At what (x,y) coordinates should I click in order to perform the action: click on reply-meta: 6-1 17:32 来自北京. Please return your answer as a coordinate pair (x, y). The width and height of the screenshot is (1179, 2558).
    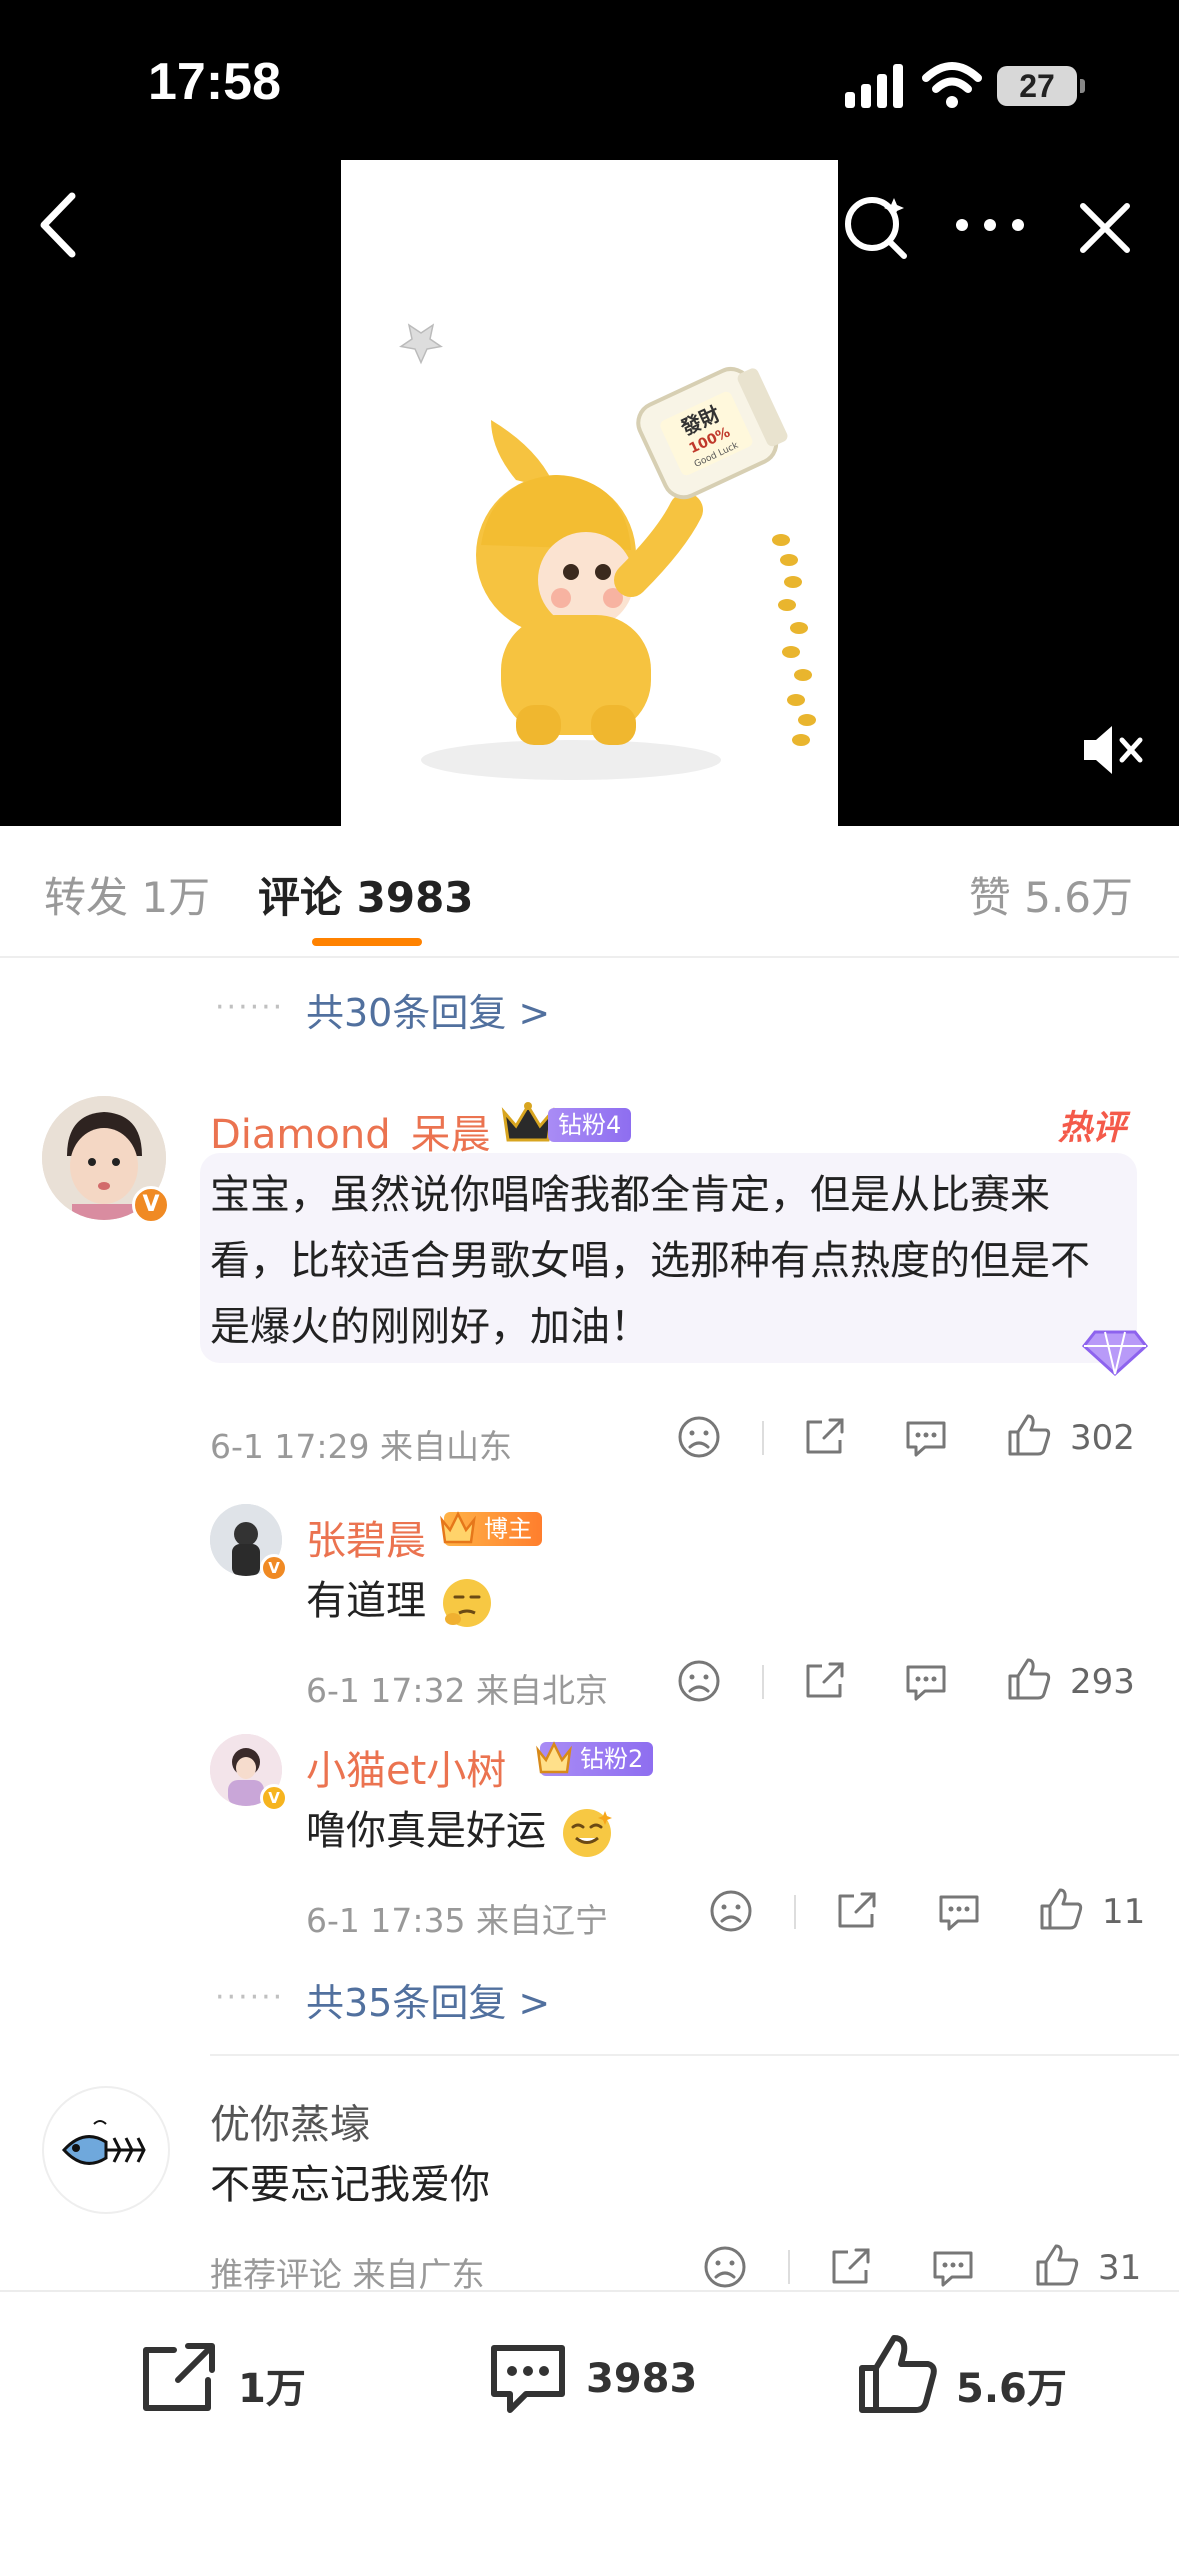
    Looking at the image, I should click on (457, 1688).